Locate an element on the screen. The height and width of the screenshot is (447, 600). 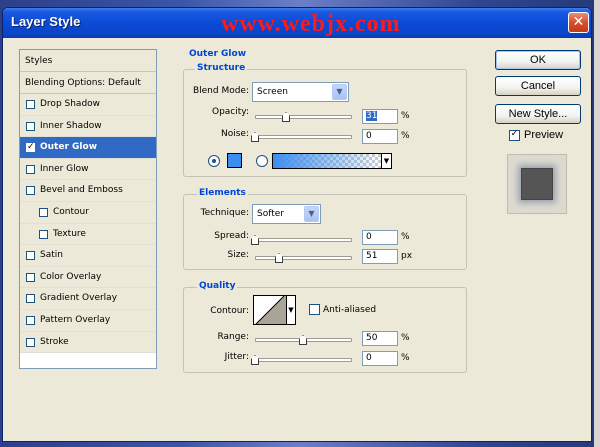
range-label: Range: is located at coordinates (233, 337).